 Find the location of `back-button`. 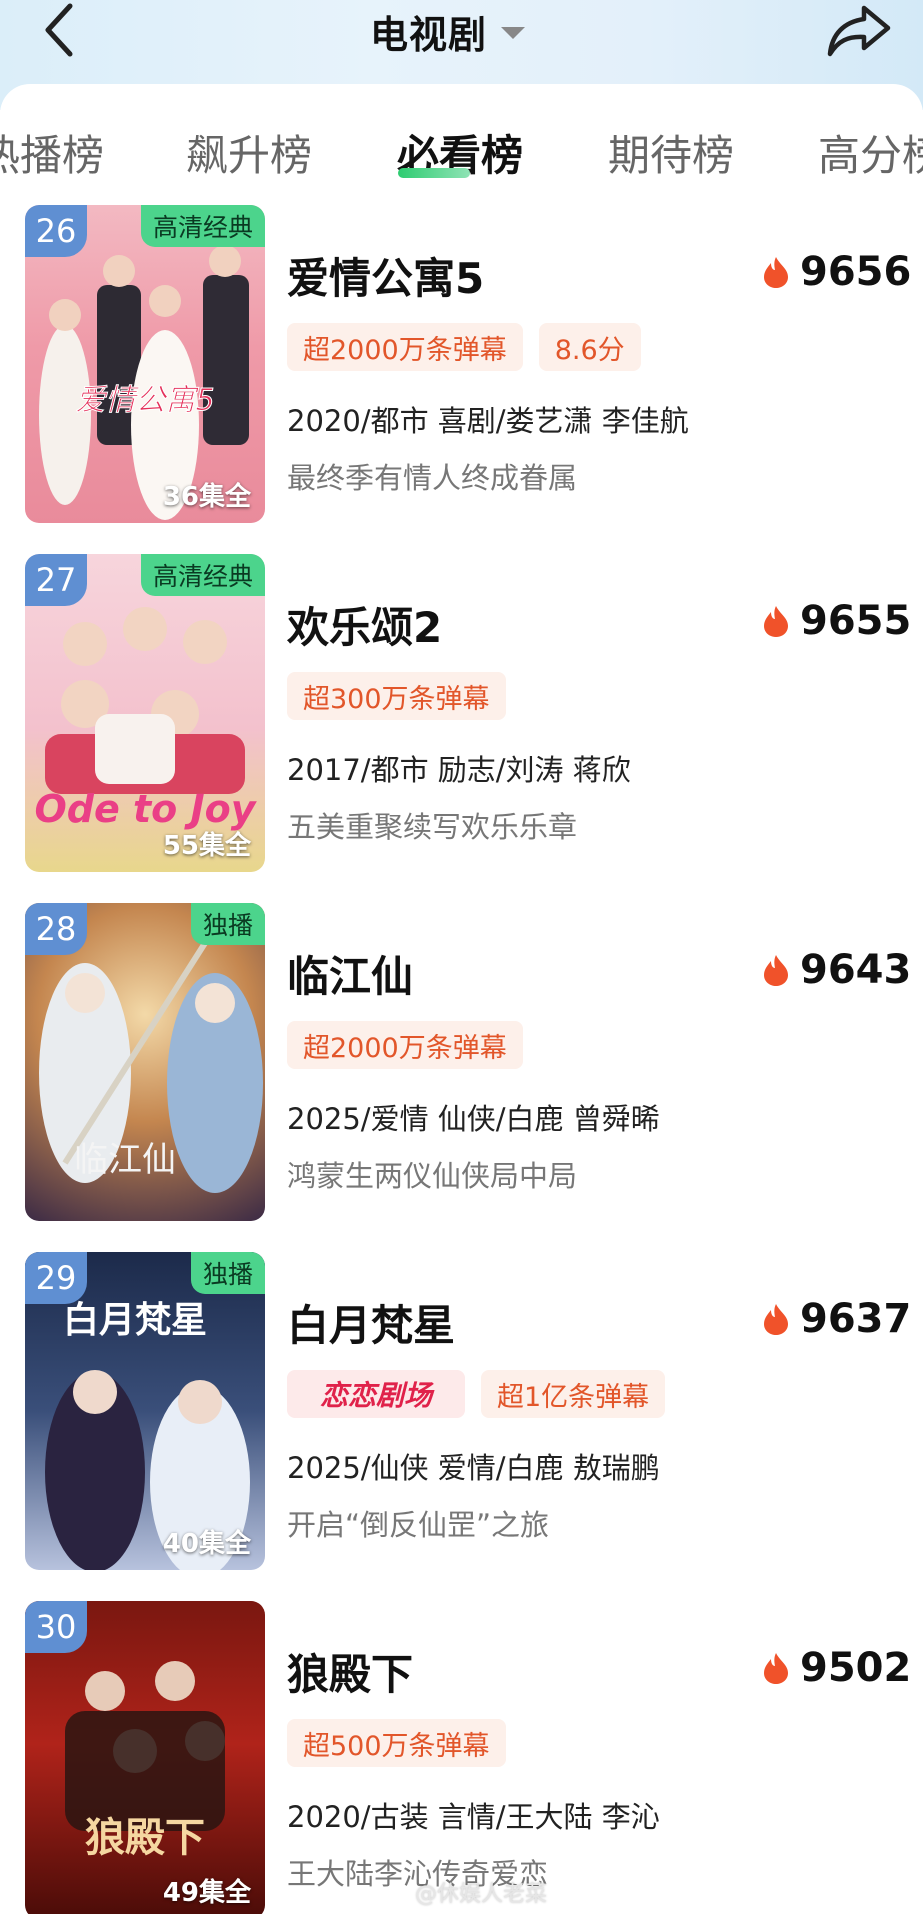

back-button is located at coordinates (65, 30).